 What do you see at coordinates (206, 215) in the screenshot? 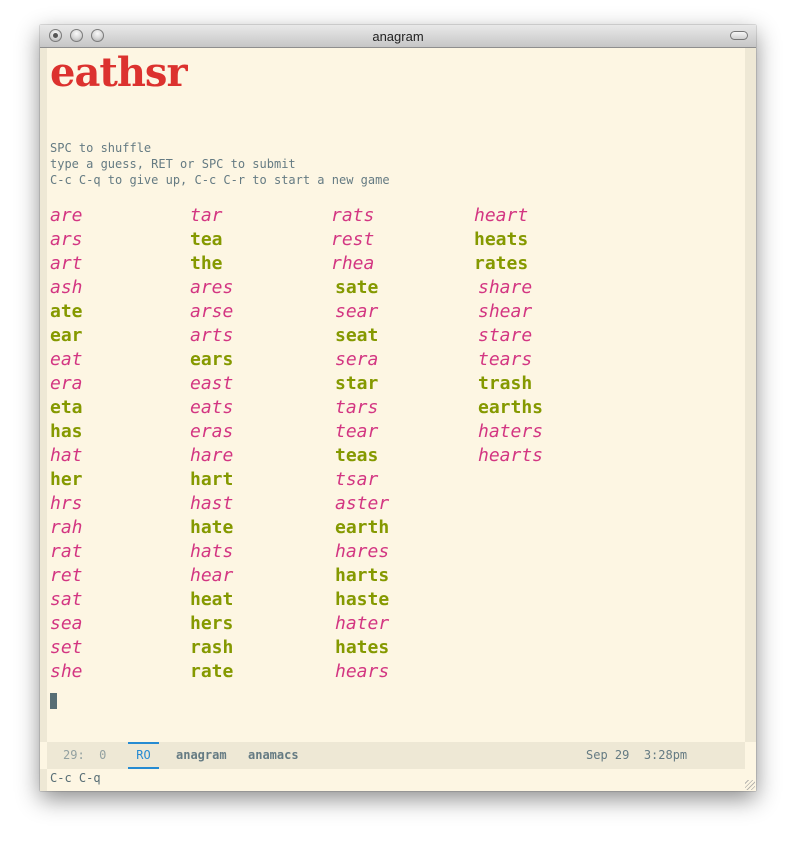
I see `missing-word: tar` at bounding box center [206, 215].